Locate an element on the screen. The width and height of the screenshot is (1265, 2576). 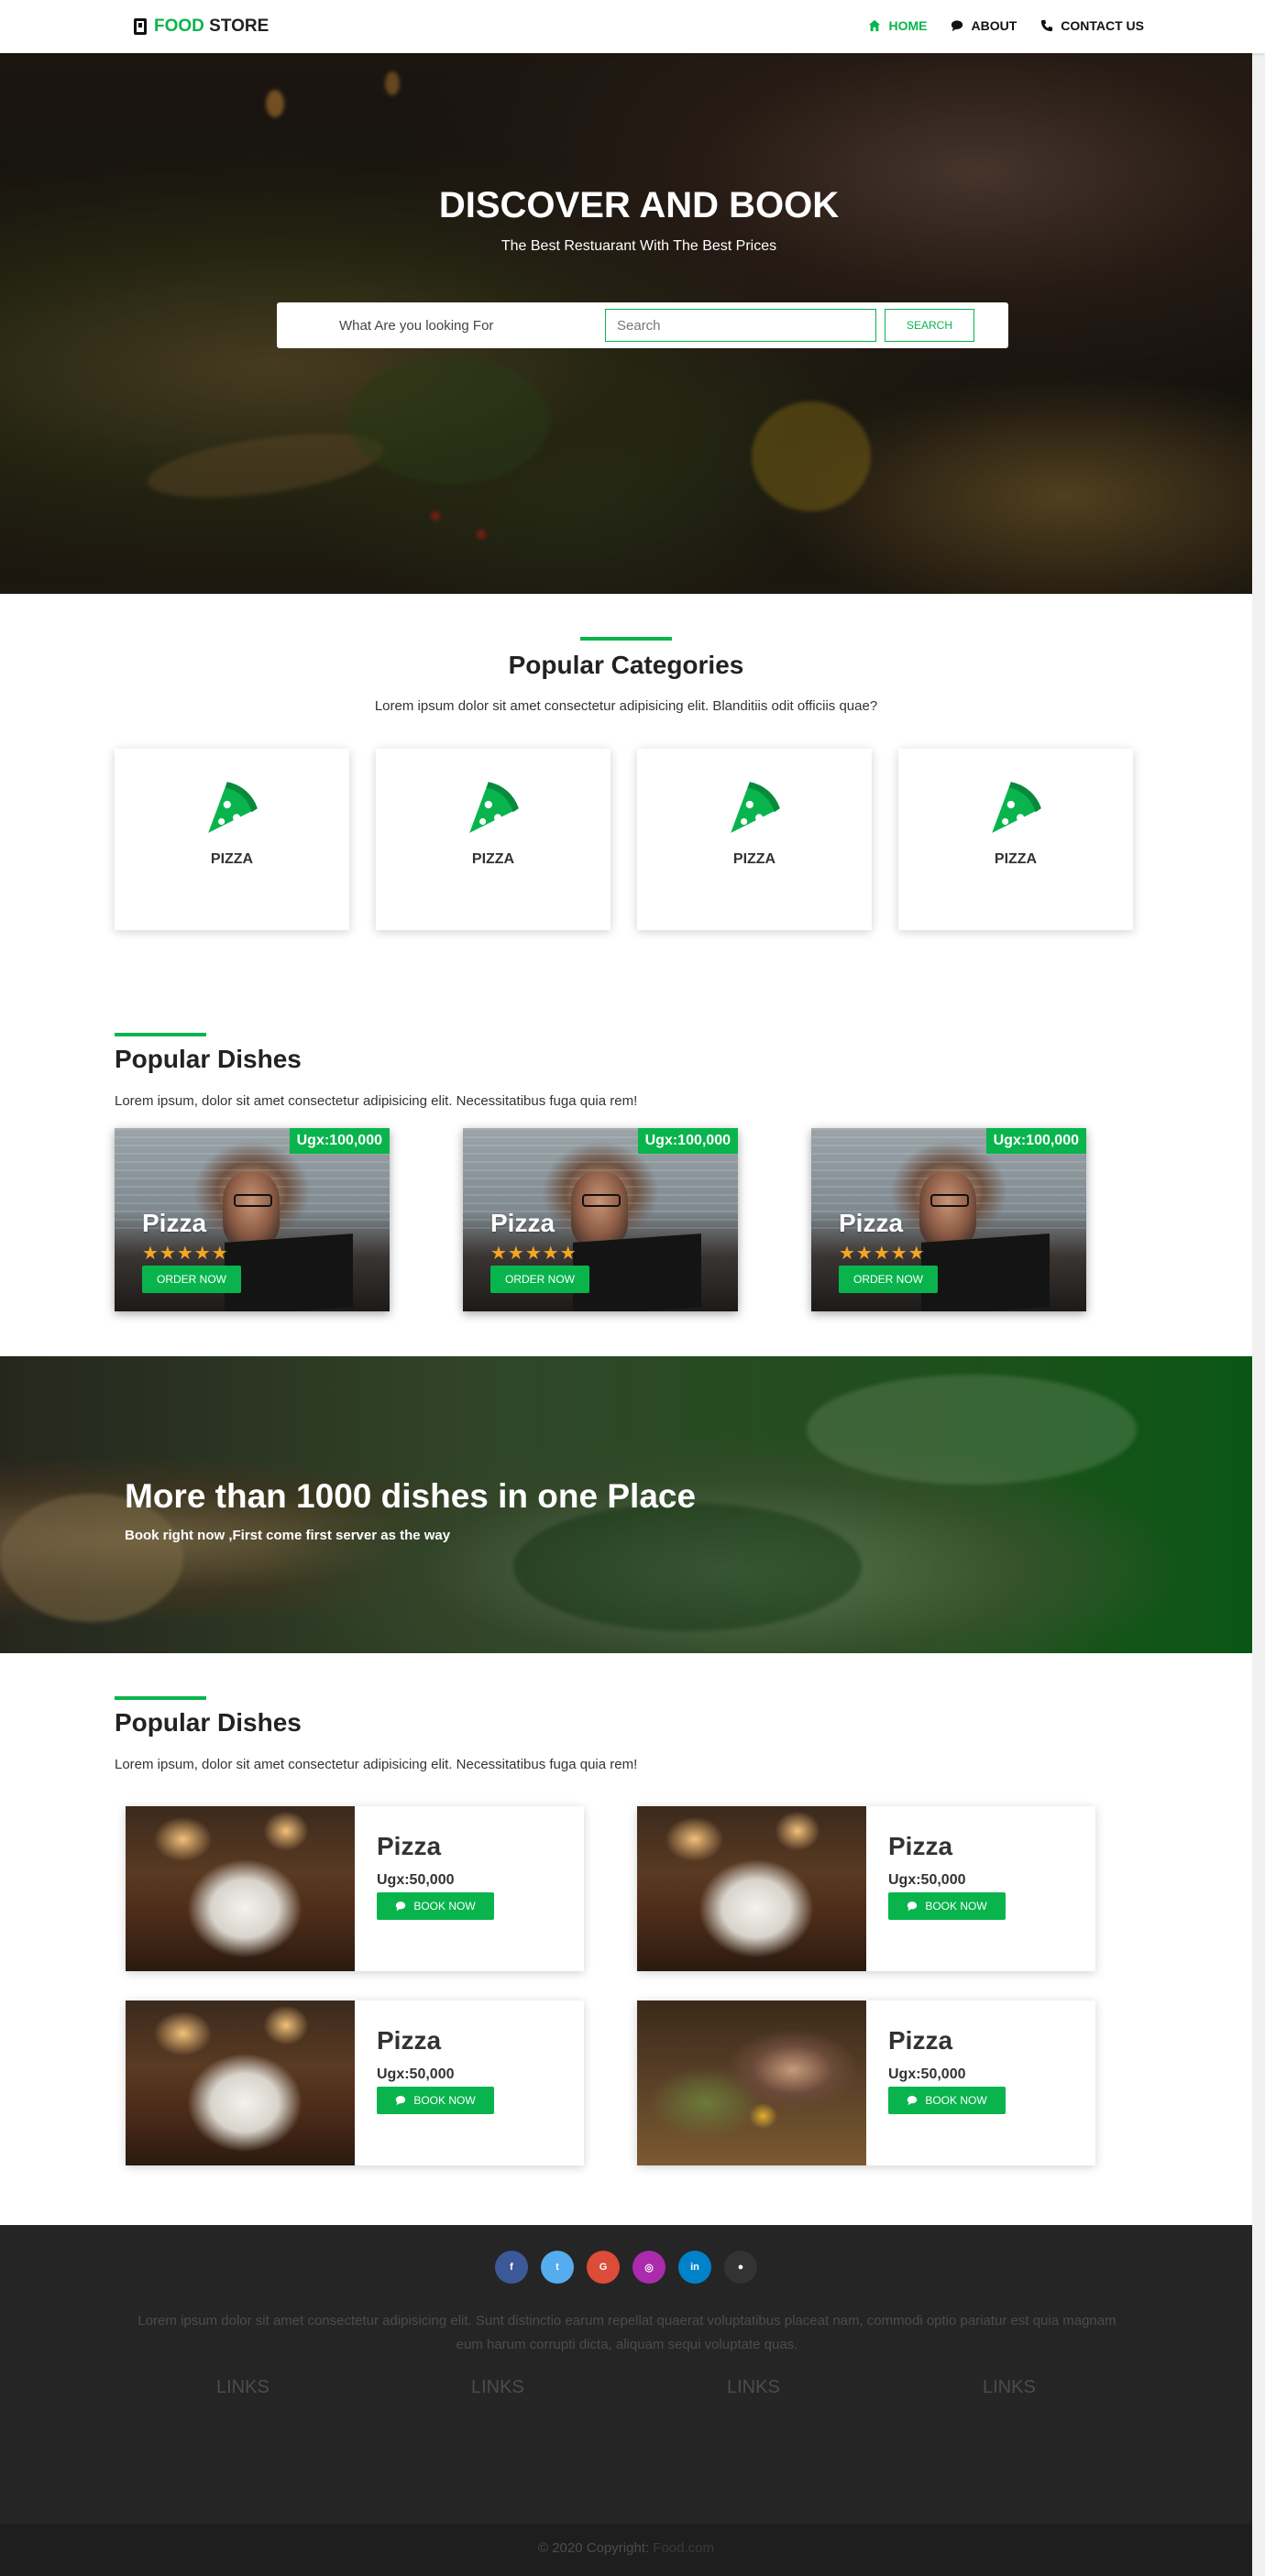
popular-dishes-title: Popular Dishes is located at coordinates (208, 1059).